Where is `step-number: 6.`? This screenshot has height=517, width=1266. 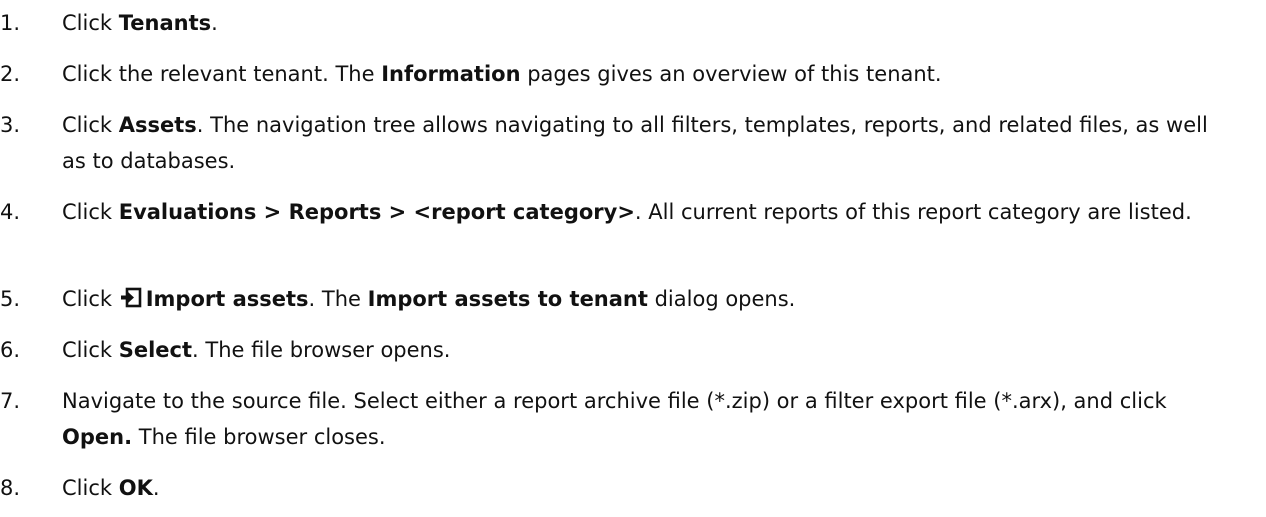
step-number: 6. is located at coordinates (10, 350).